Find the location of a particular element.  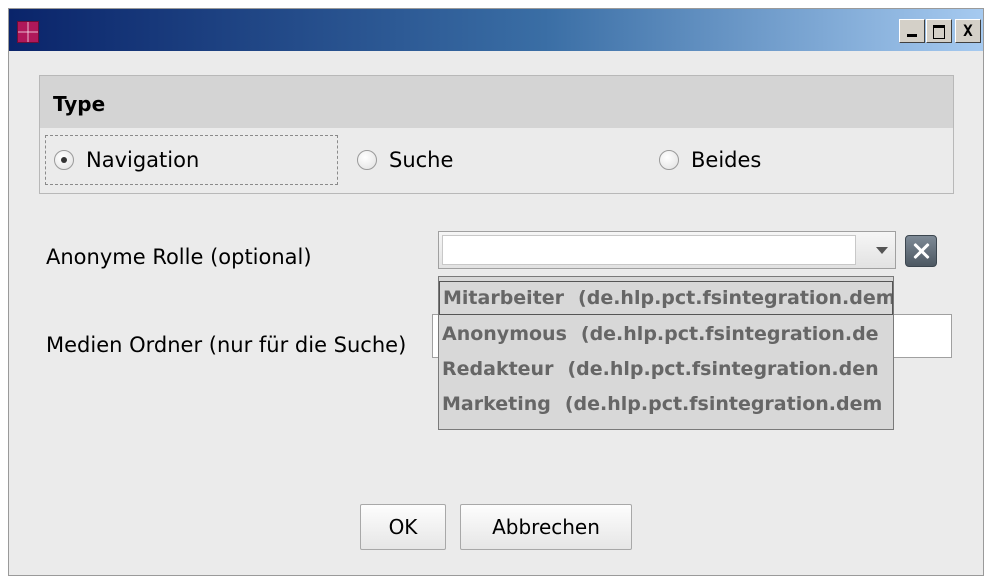

close-button: X is located at coordinates (968, 31).